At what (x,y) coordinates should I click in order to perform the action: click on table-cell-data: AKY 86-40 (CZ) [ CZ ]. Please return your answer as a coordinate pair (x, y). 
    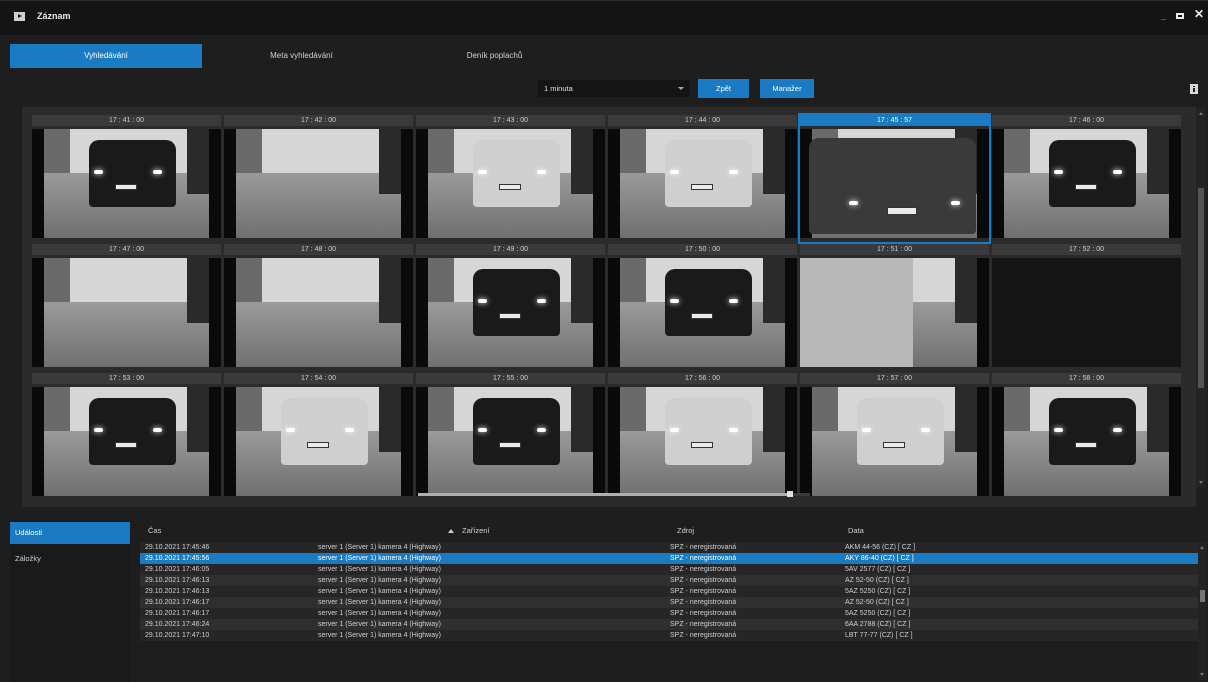
    Looking at the image, I should click on (879, 558).